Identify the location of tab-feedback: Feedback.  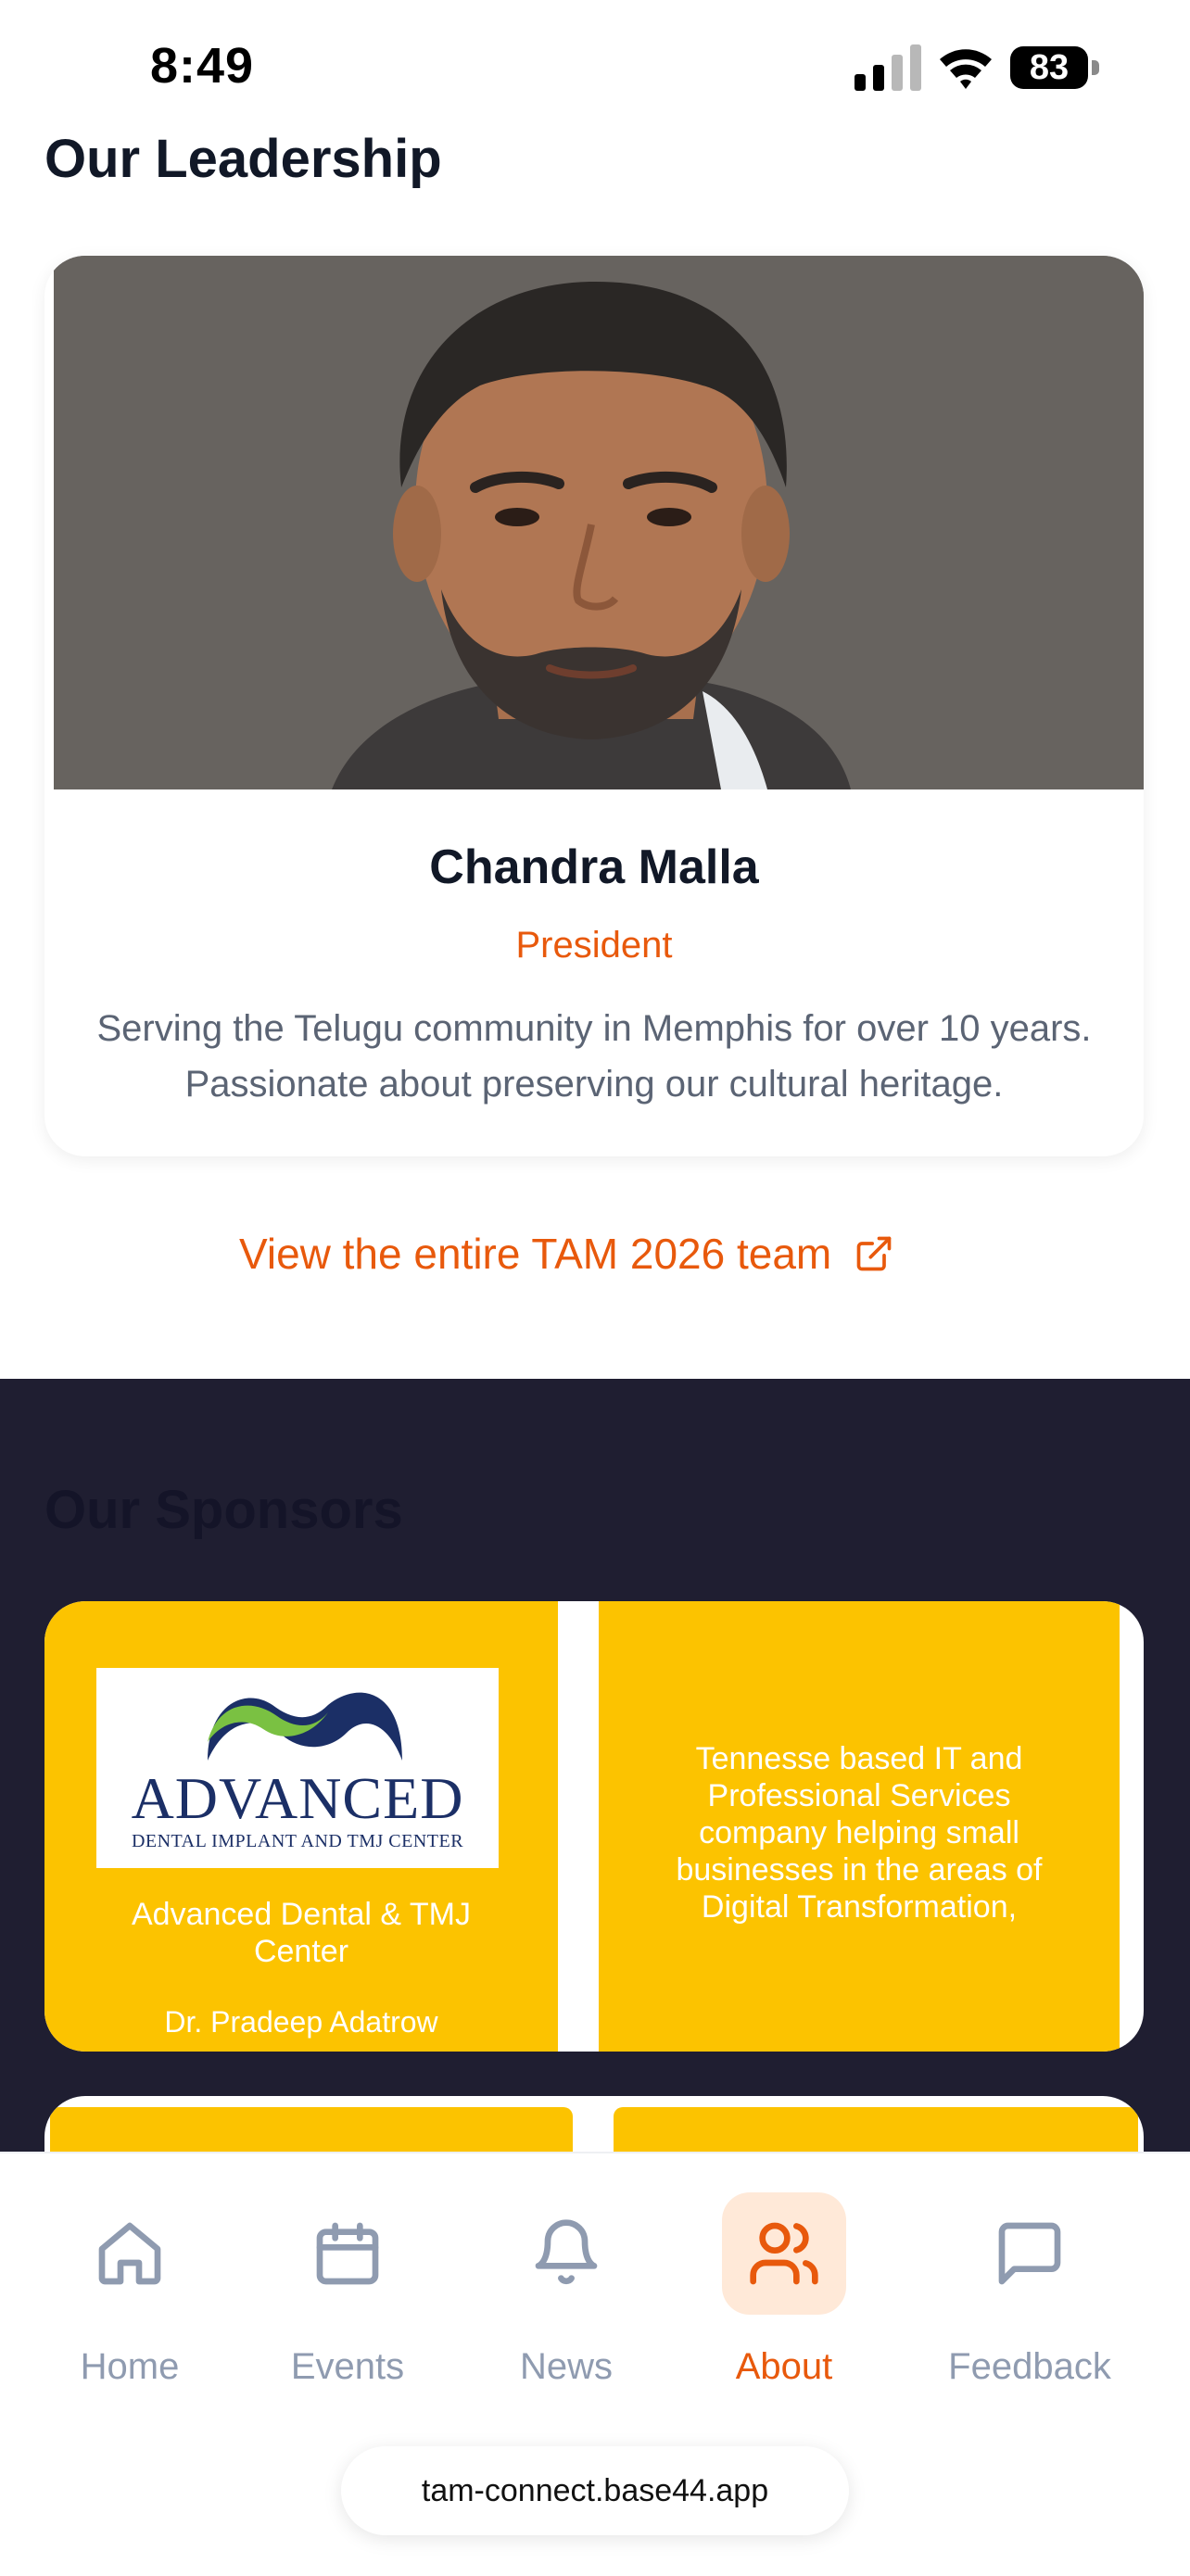
(1029, 2289).